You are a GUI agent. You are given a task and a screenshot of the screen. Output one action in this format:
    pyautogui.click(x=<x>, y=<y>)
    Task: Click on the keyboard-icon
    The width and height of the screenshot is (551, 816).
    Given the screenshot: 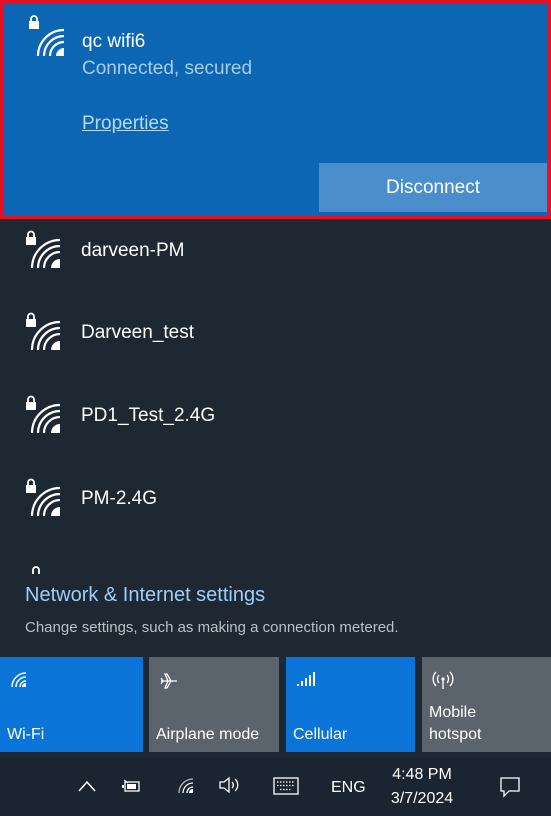 What is the action you would take?
    pyautogui.click(x=286, y=788)
    